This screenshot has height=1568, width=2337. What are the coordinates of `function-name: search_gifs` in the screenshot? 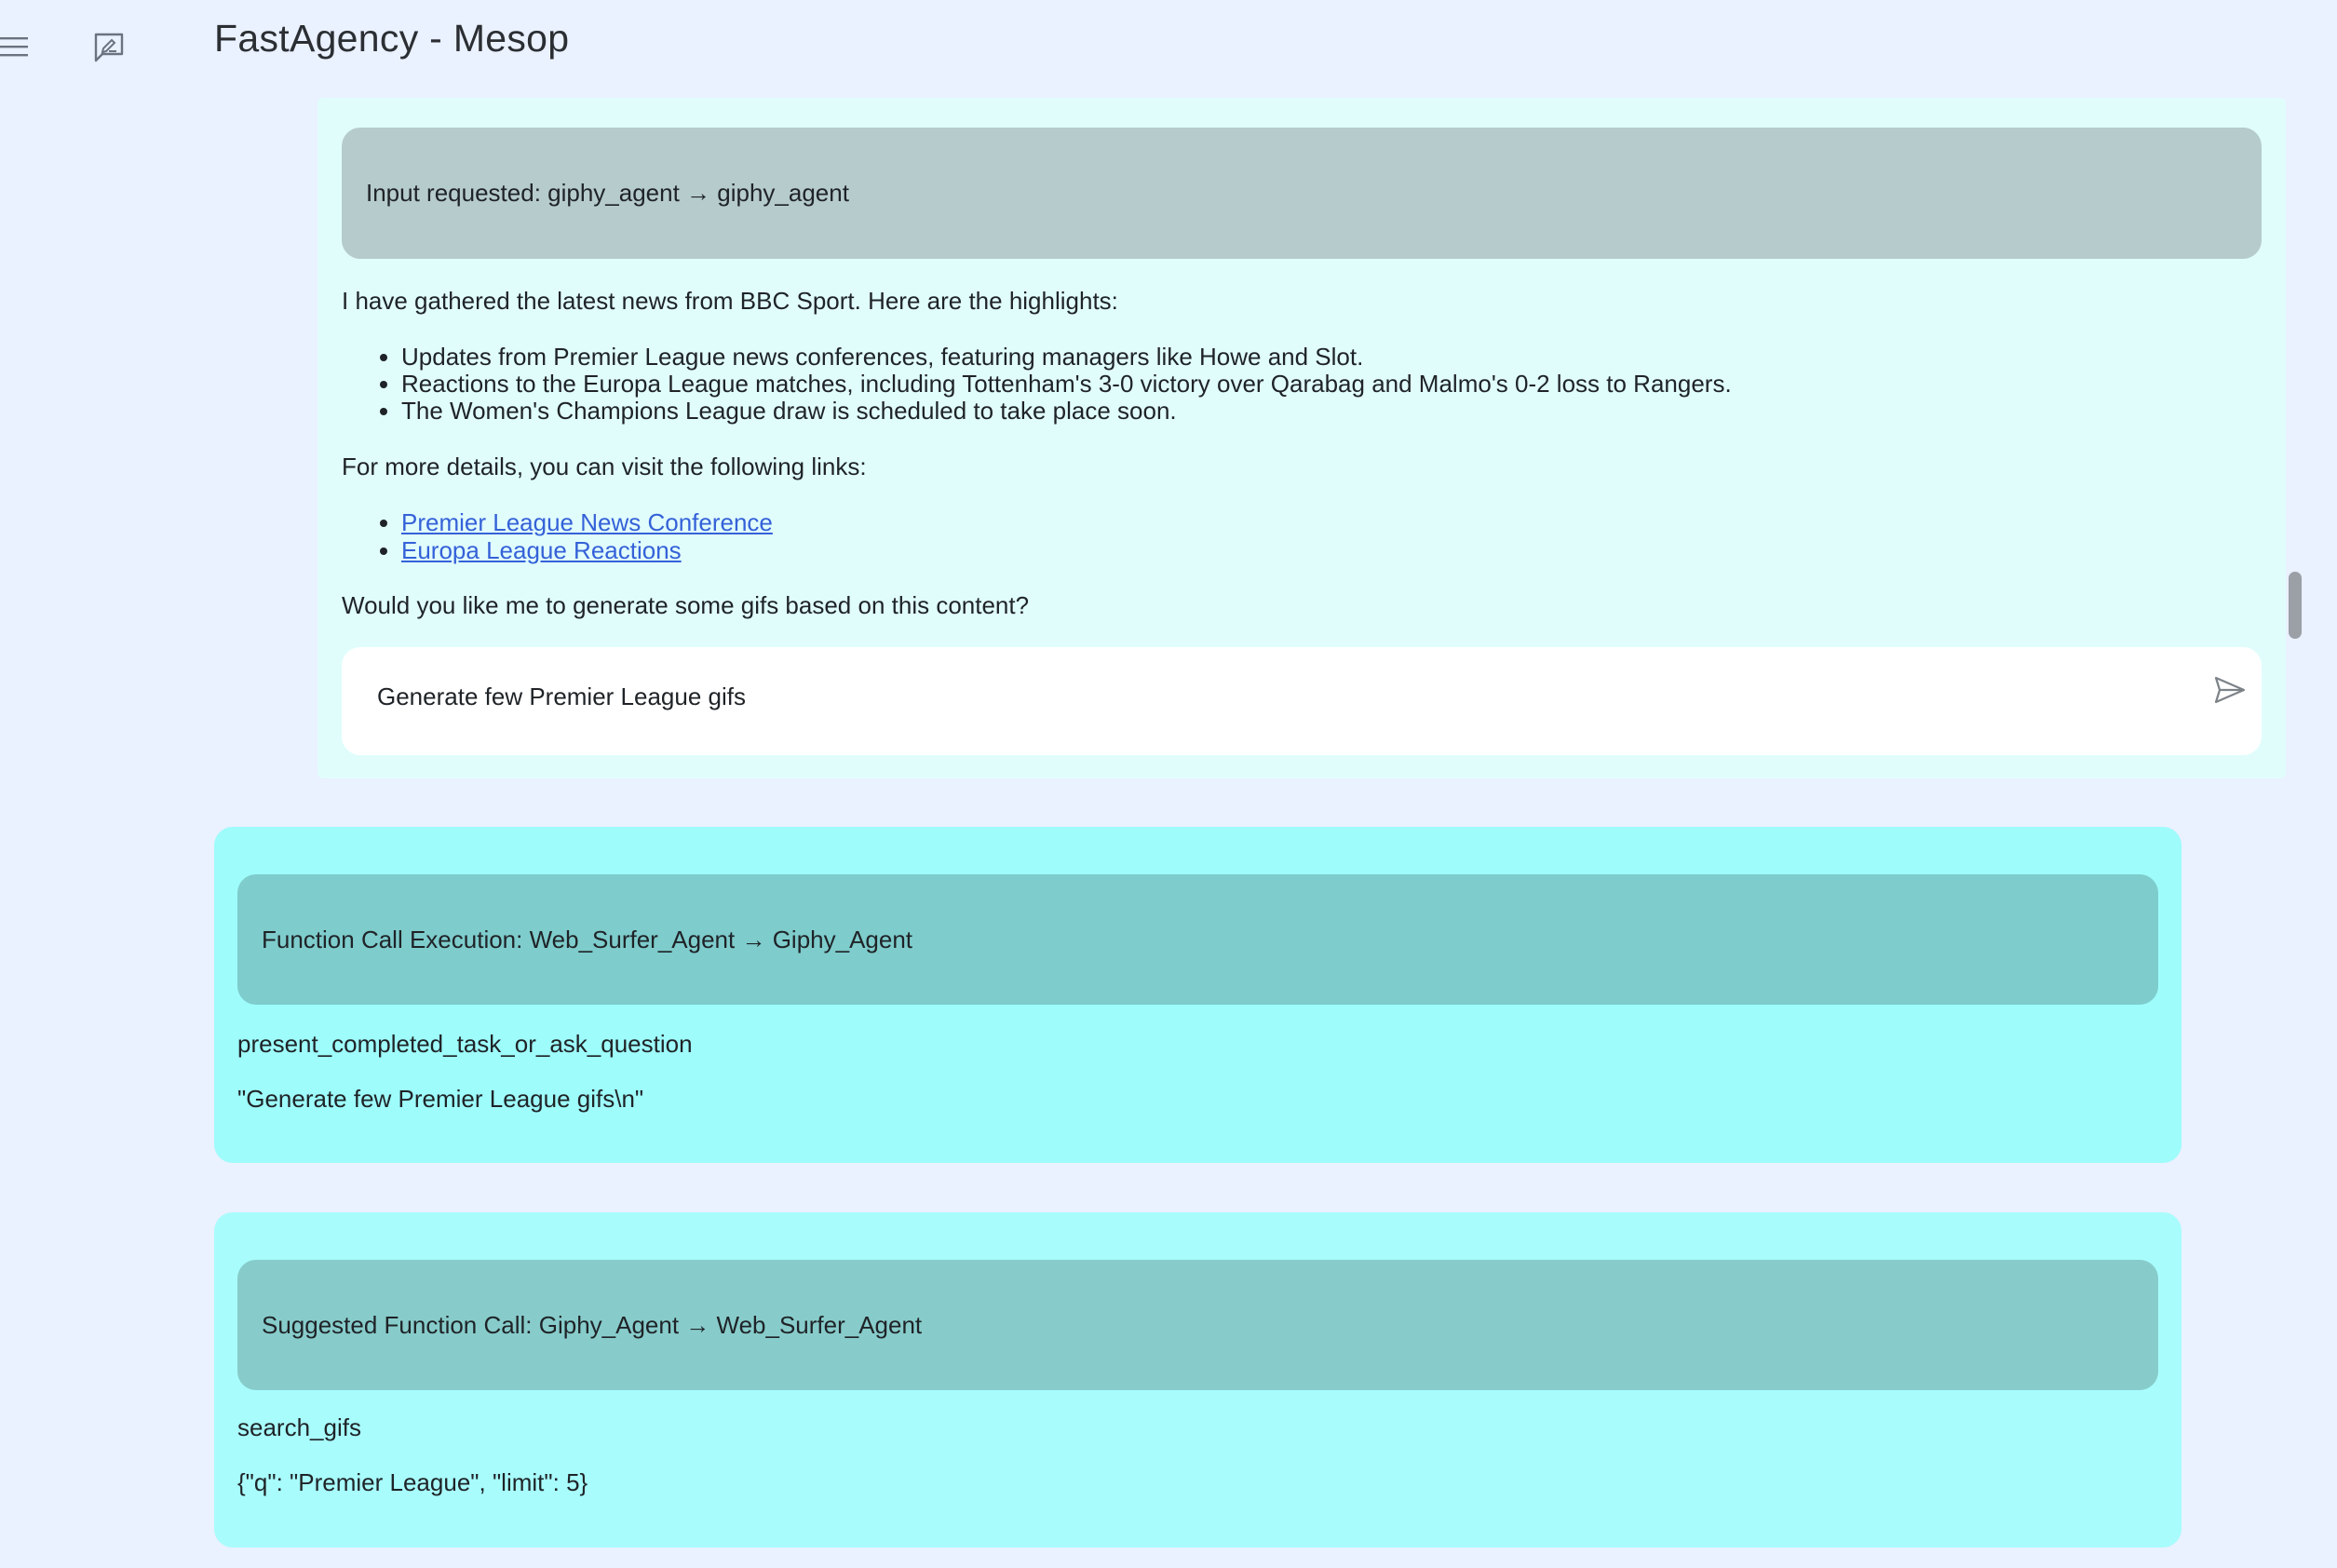 It's located at (299, 1427).